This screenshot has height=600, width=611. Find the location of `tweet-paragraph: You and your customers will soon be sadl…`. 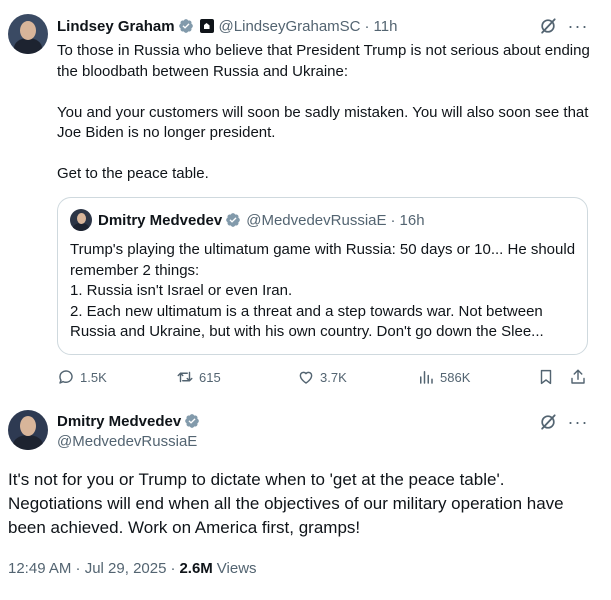

tweet-paragraph: You and your customers will soon be sadl… is located at coordinates (323, 122).